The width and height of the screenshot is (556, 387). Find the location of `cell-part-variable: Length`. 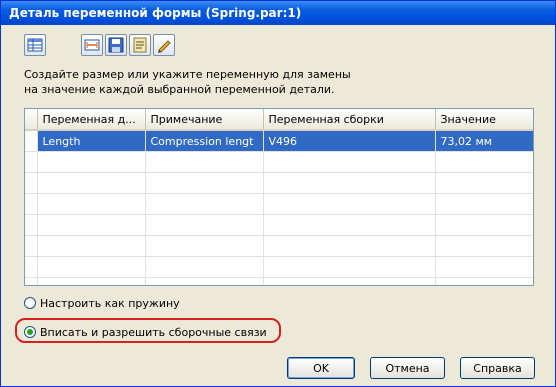

cell-part-variable: Length is located at coordinates (91, 141).